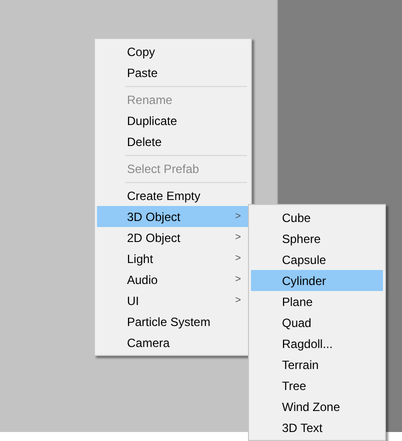  I want to click on menu-item: Light >, so click(173, 258).